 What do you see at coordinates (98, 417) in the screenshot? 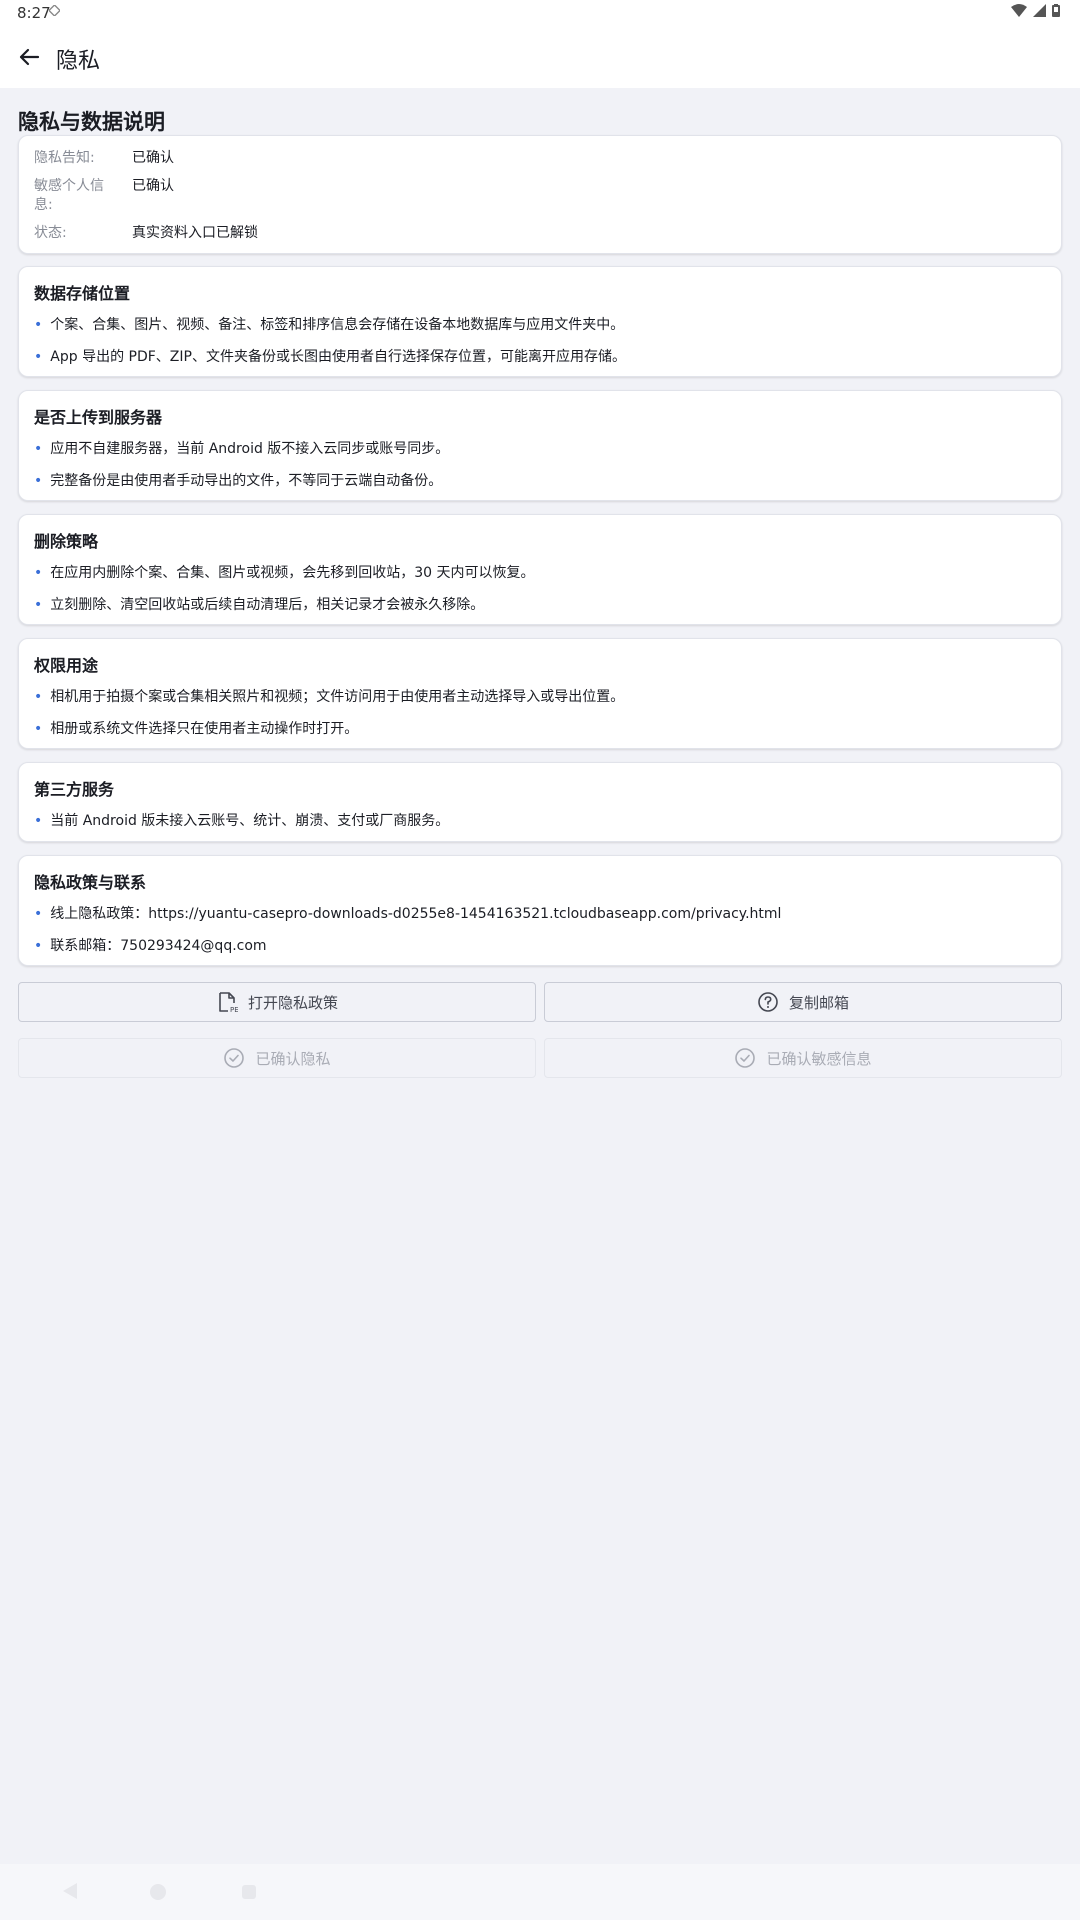
I see `section-title: 是否上传到服务器` at bounding box center [98, 417].